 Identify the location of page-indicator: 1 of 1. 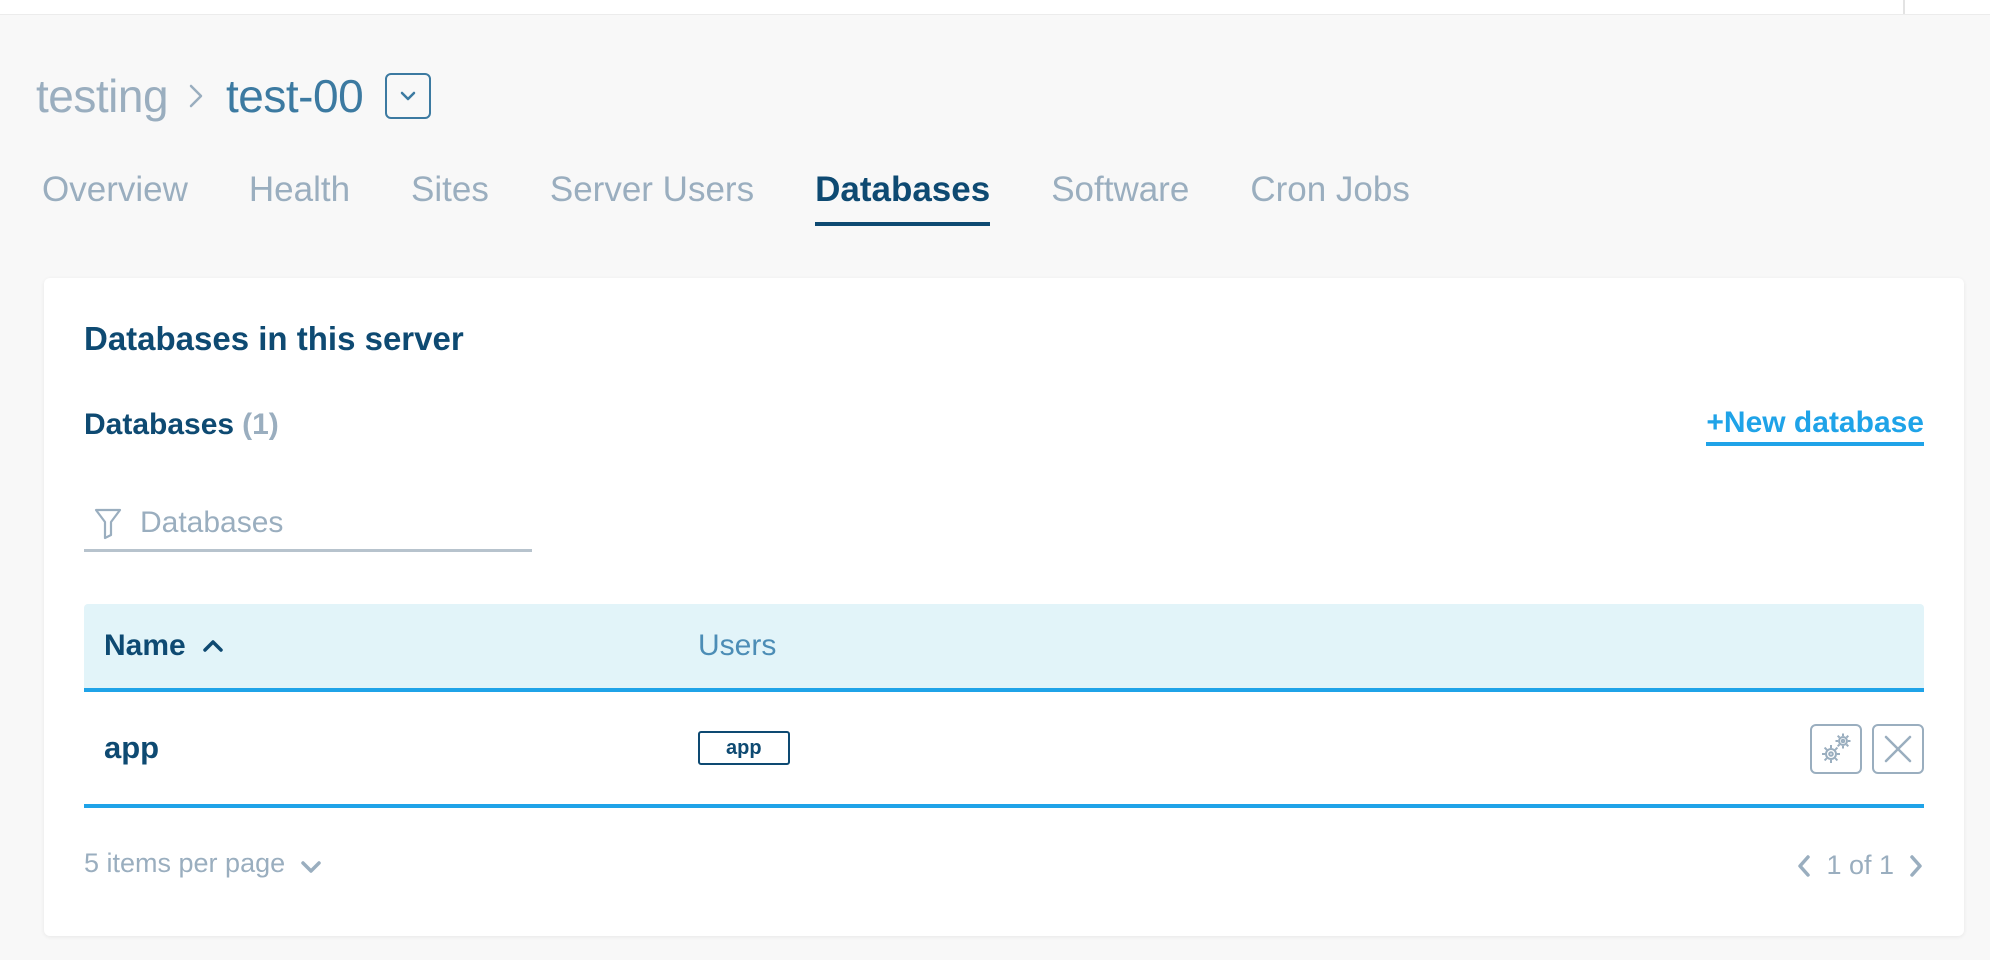
(1860, 865).